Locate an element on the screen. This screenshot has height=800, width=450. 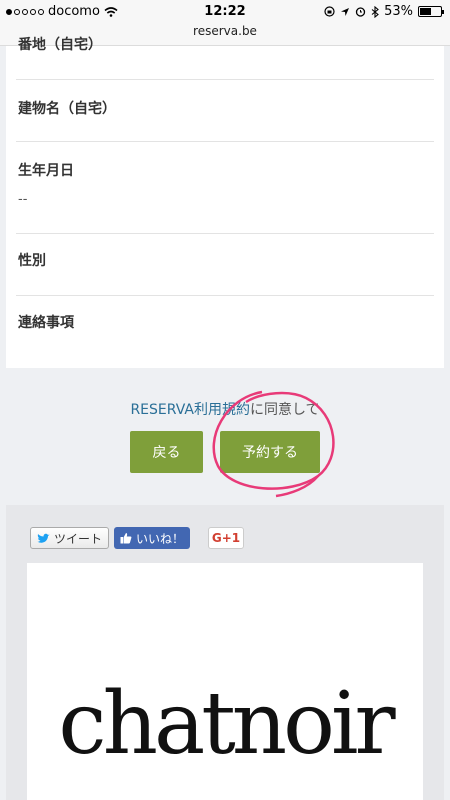
field-notes: 連絡事項 is located at coordinates (225, 332).